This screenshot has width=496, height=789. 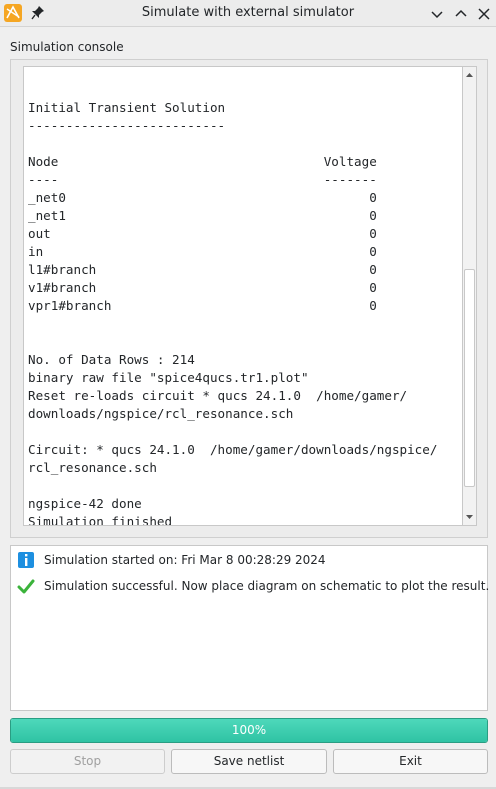 I want to click on console-scrollbar, so click(x=470, y=296).